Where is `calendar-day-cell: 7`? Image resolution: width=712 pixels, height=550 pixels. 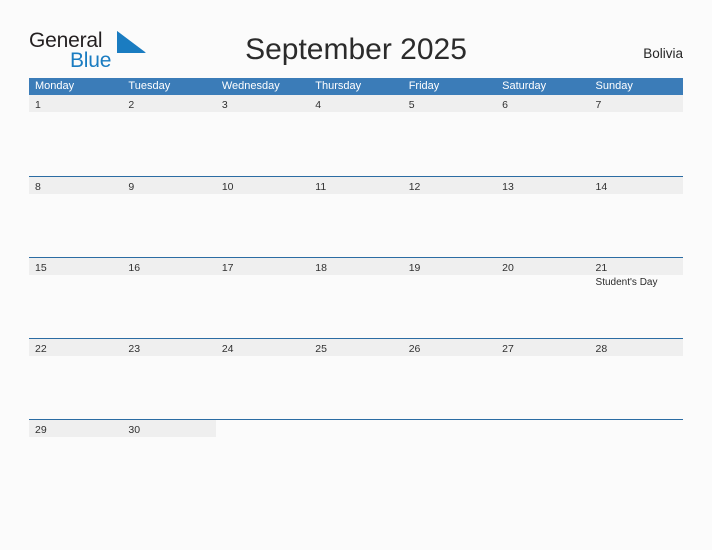 calendar-day-cell: 7 is located at coordinates (636, 135).